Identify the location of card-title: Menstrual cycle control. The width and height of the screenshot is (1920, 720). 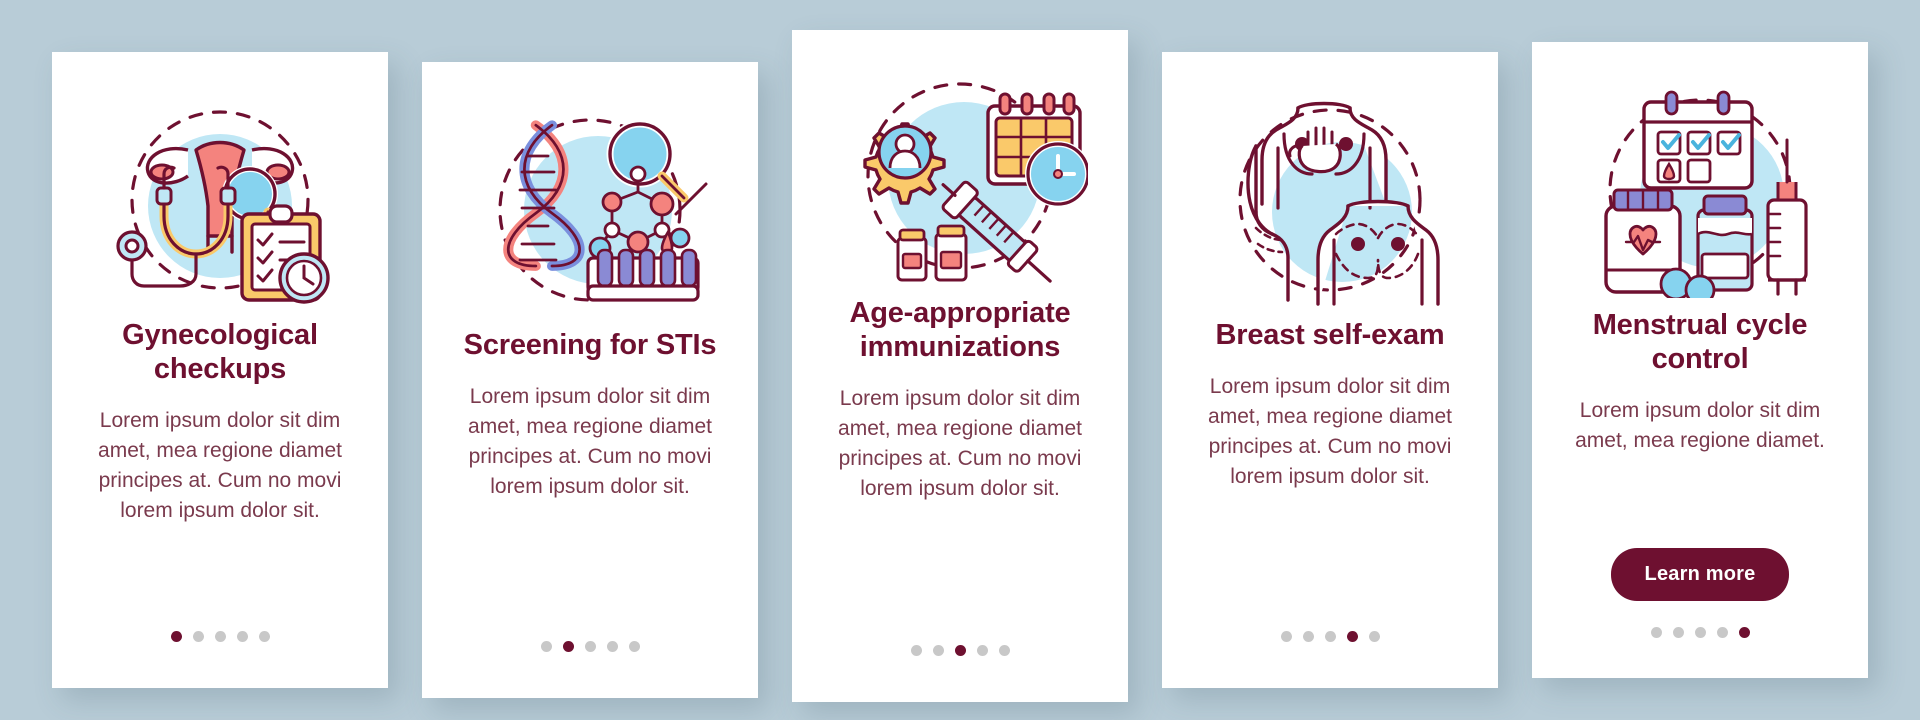
(1700, 342).